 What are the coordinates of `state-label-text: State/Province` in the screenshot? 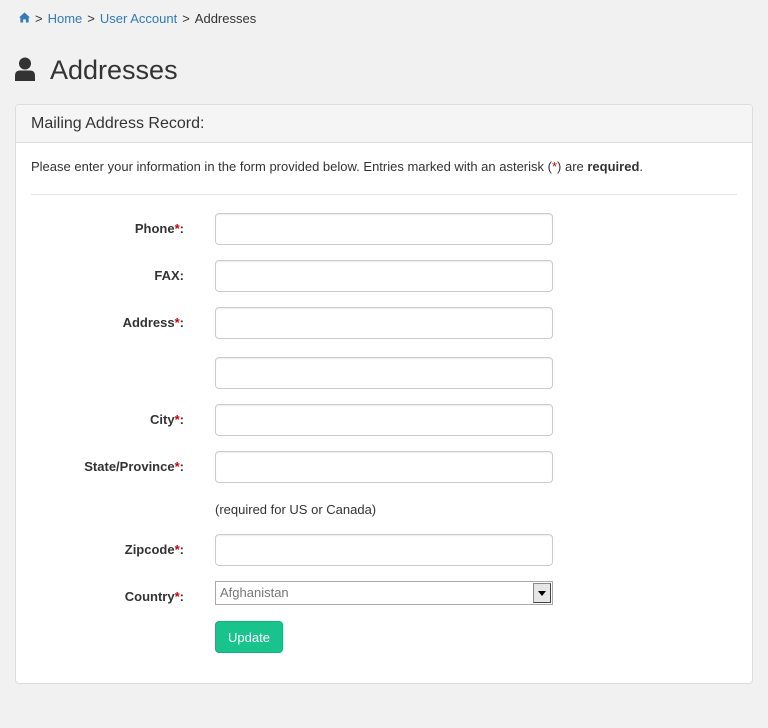 It's located at (129, 466).